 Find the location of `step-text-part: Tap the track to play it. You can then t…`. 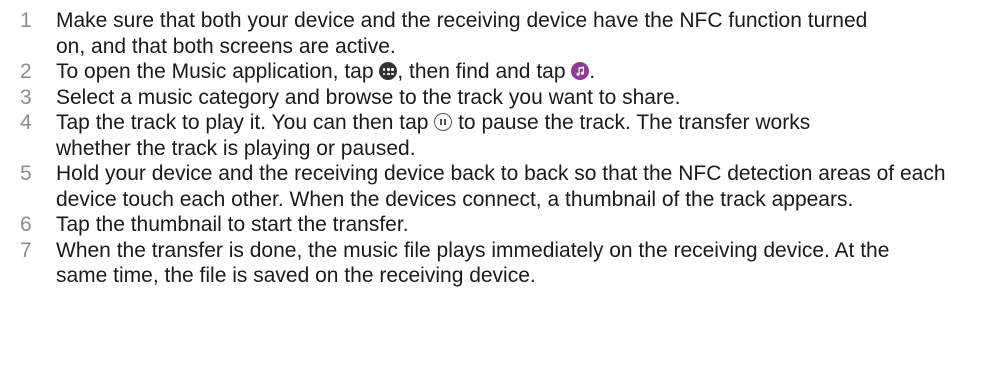

step-text-part: Tap the track to play it. You can then t… is located at coordinates (245, 122).